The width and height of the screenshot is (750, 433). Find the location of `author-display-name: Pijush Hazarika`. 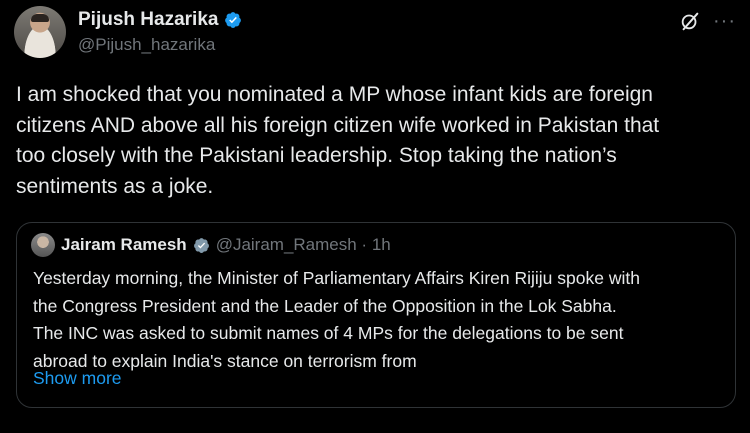

author-display-name: Pijush Hazarika is located at coordinates (148, 20).